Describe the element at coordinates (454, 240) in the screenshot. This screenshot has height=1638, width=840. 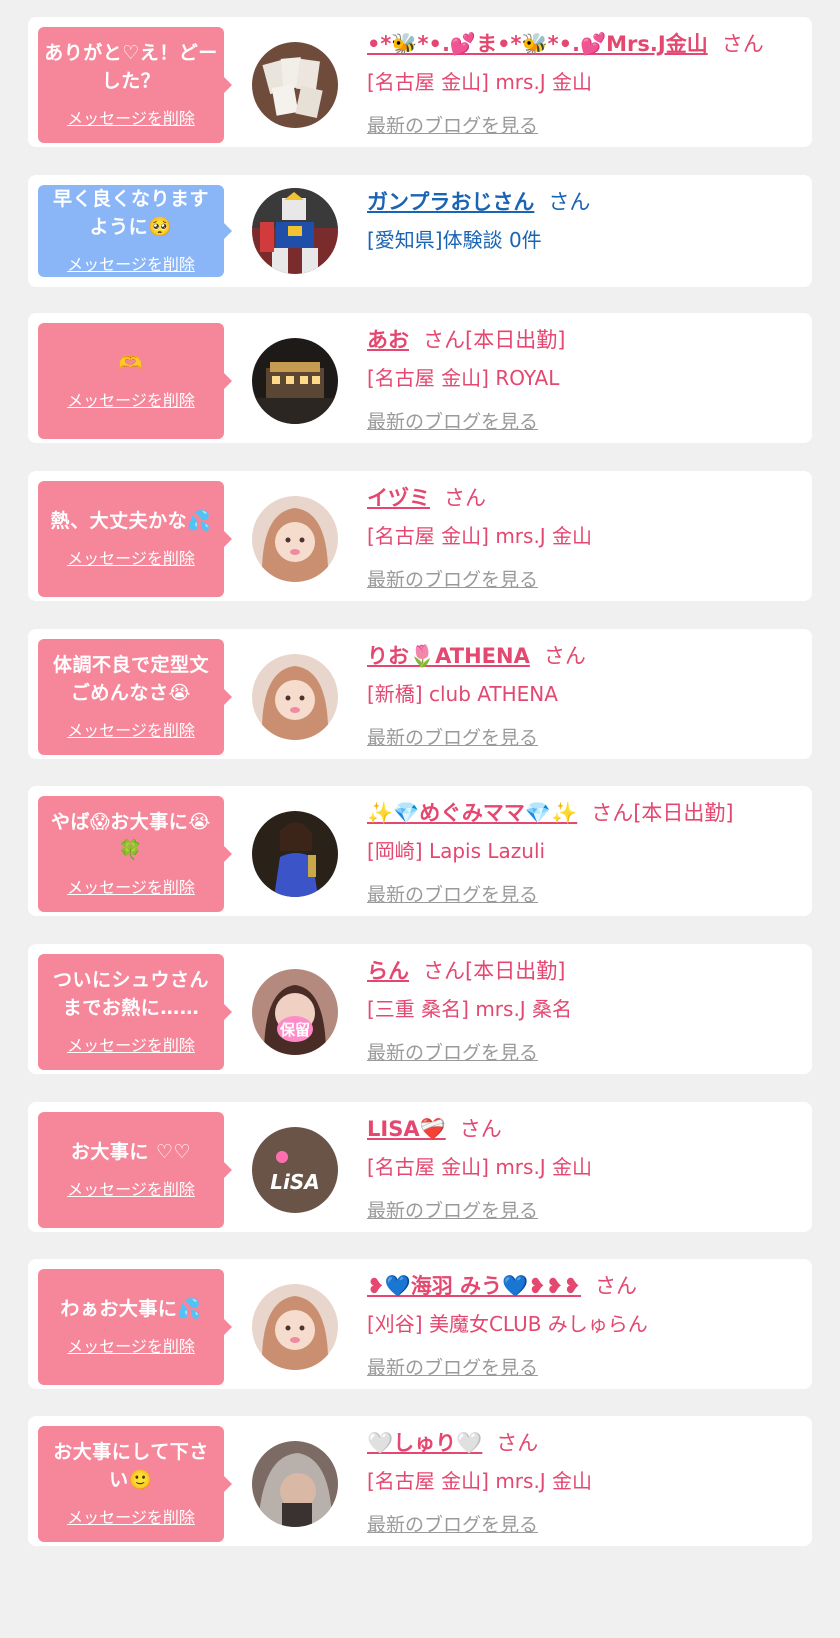
I see `store-label: [愛知県]体験談 0件` at that location.